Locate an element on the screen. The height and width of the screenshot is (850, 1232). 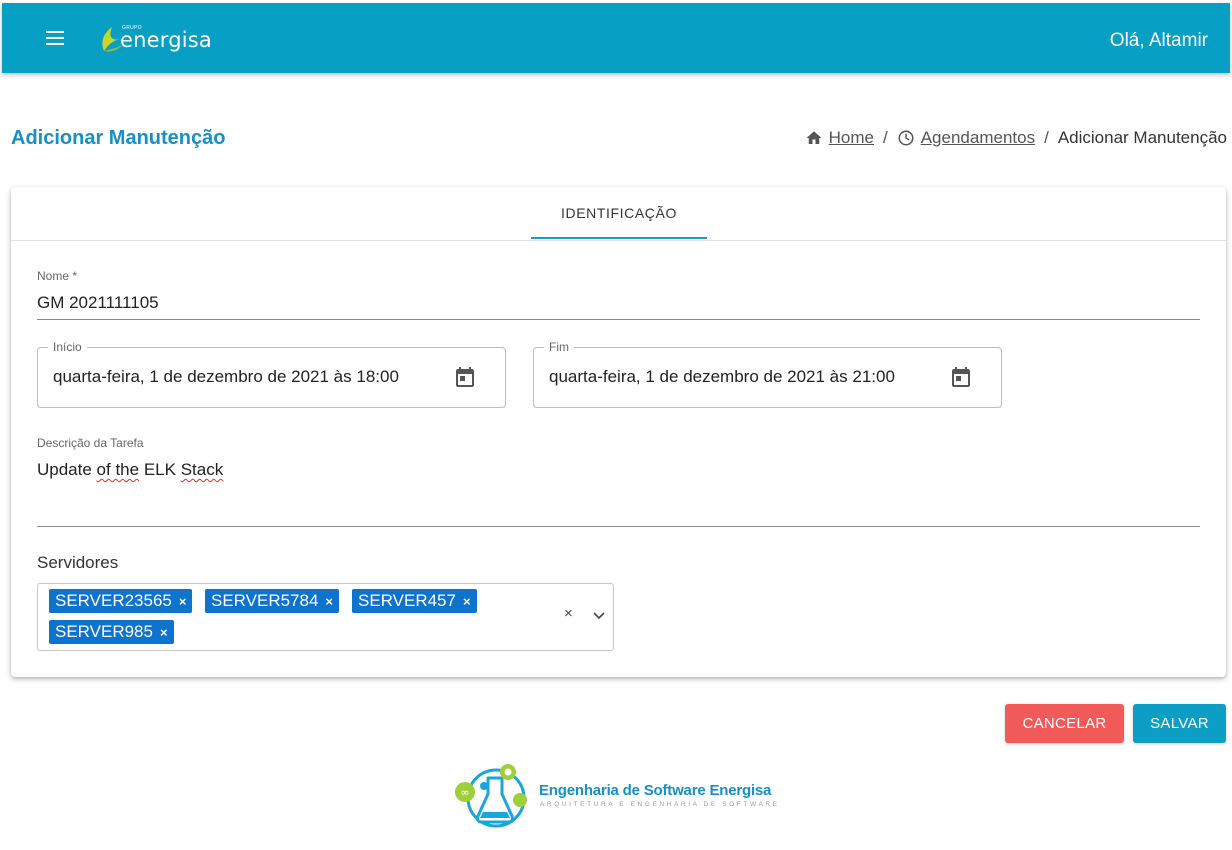
home-icon is located at coordinates (814, 137).